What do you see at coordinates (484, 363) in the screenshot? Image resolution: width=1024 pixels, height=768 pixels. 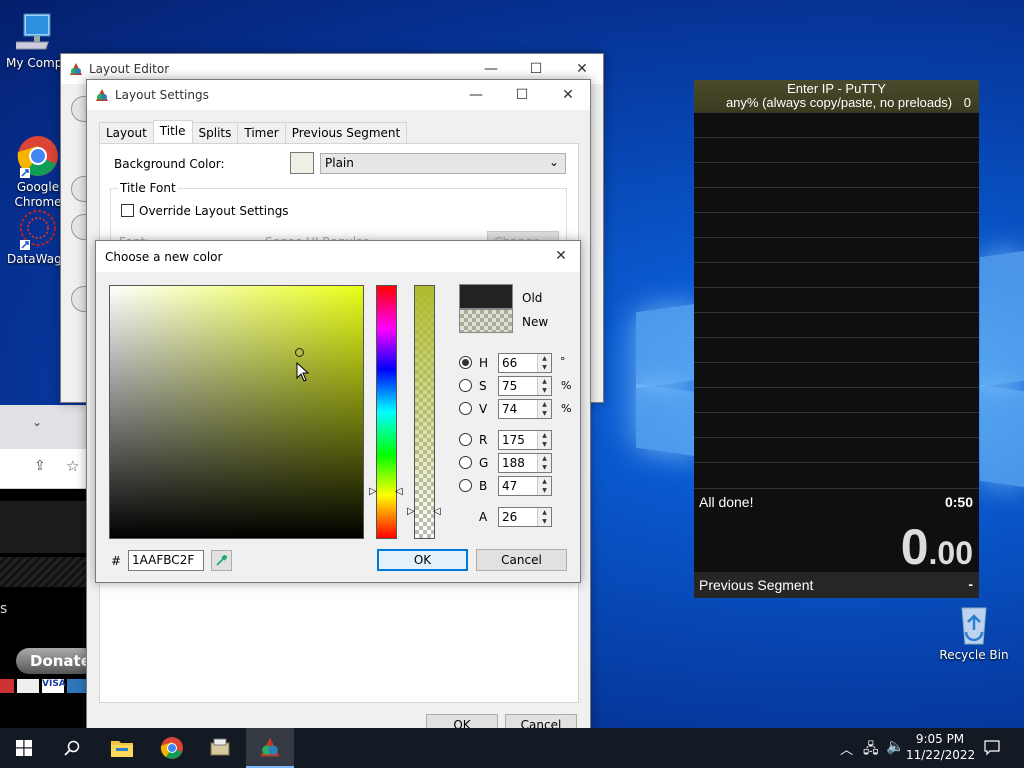 I see `h-label: H` at bounding box center [484, 363].